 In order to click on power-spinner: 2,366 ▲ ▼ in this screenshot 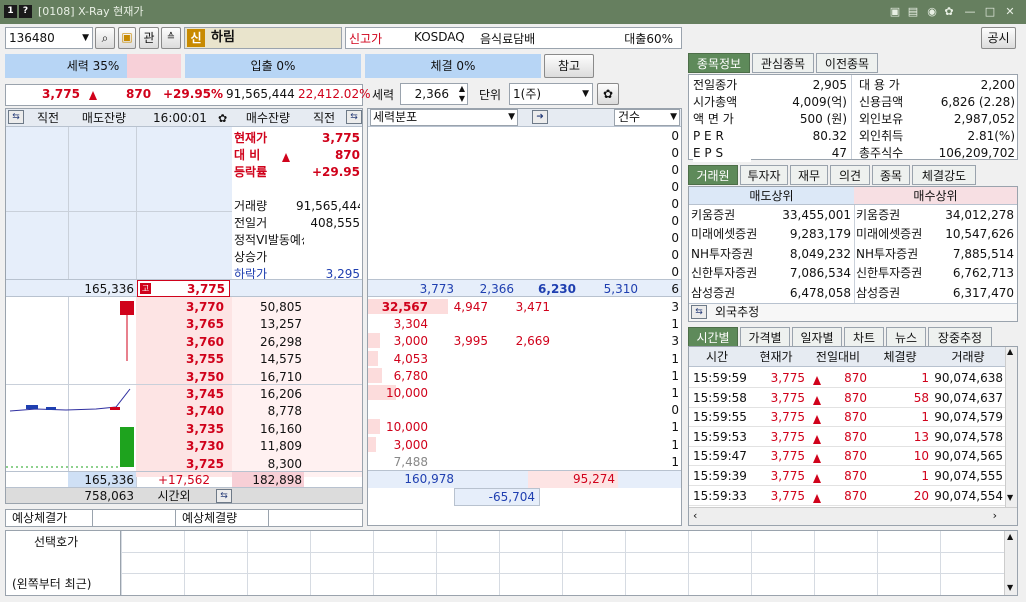, I will do `click(434, 94)`.